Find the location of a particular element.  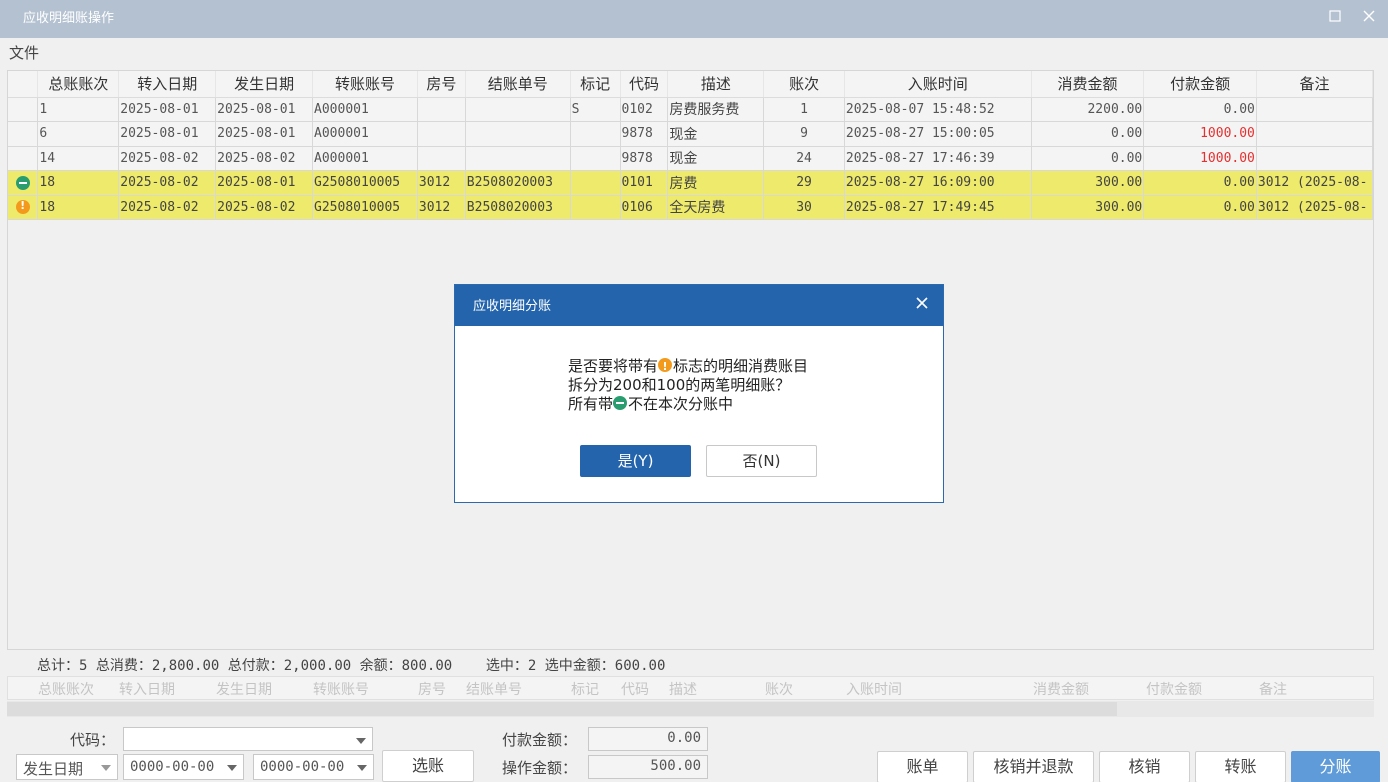

column-header: 备注 is located at coordinates (1314, 84).